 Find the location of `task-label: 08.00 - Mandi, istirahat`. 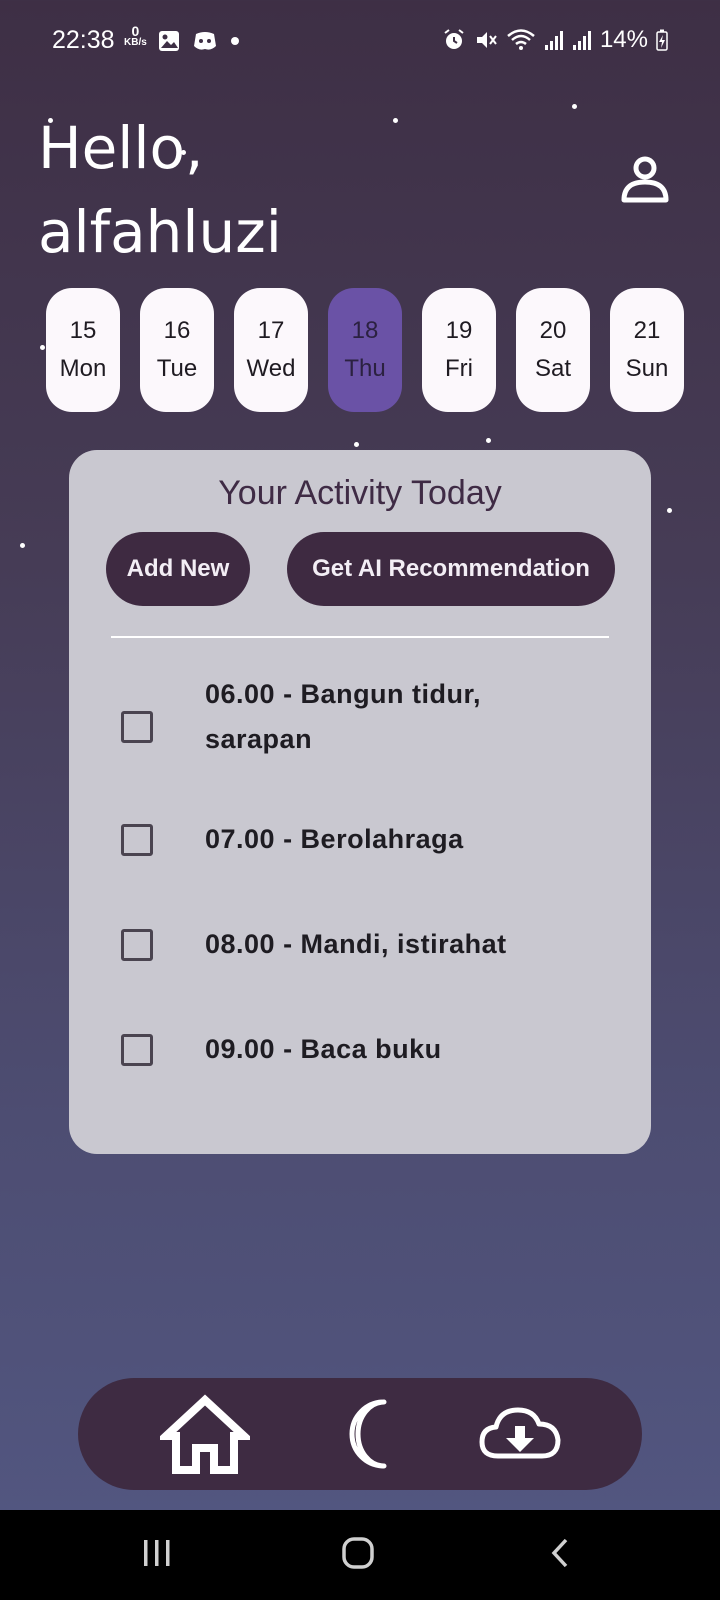

task-label: 08.00 - Mandi, istirahat is located at coordinates (356, 944).